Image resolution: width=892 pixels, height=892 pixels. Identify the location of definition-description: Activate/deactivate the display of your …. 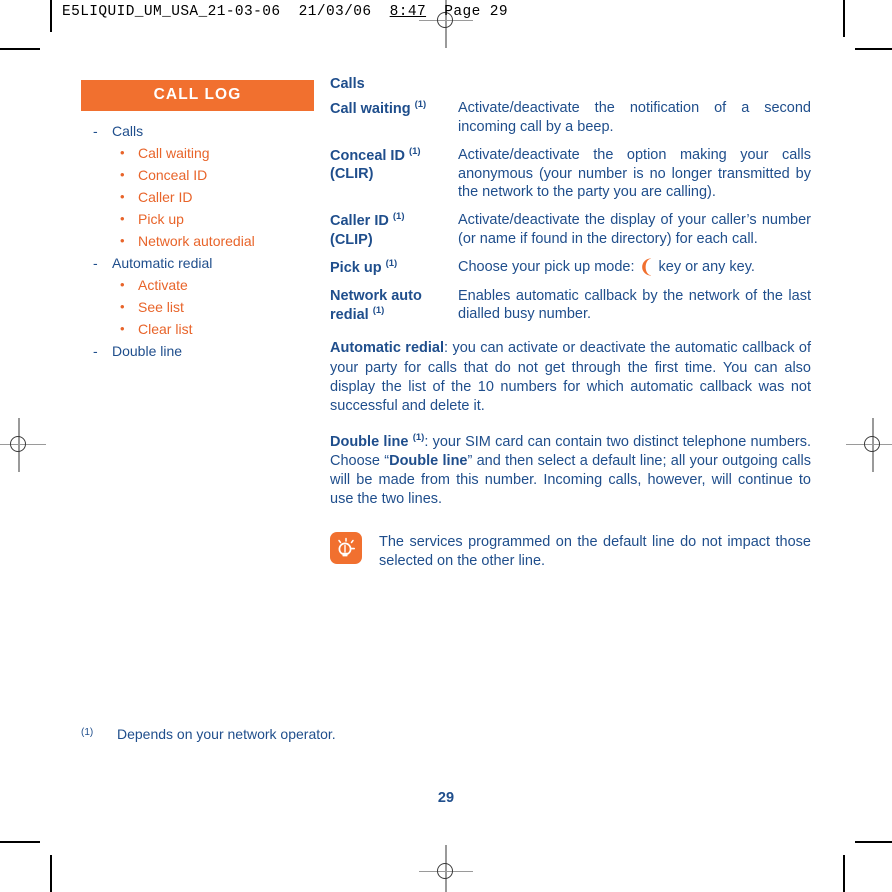
(634, 230).